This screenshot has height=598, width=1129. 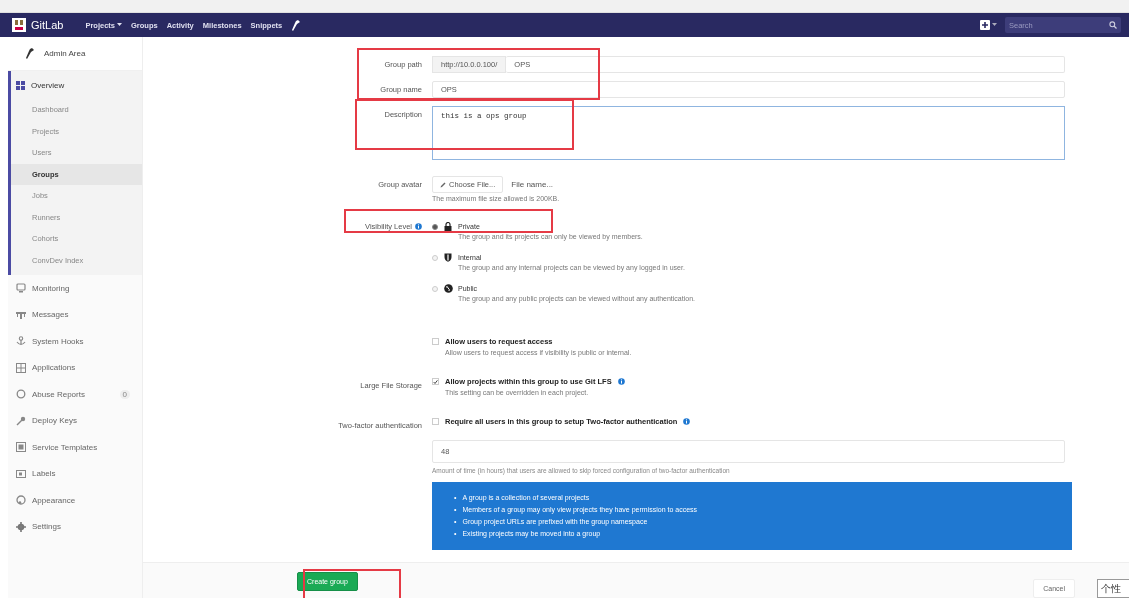 What do you see at coordinates (75, 473) in the screenshot?
I see `sidebar-item: Labels` at bounding box center [75, 473].